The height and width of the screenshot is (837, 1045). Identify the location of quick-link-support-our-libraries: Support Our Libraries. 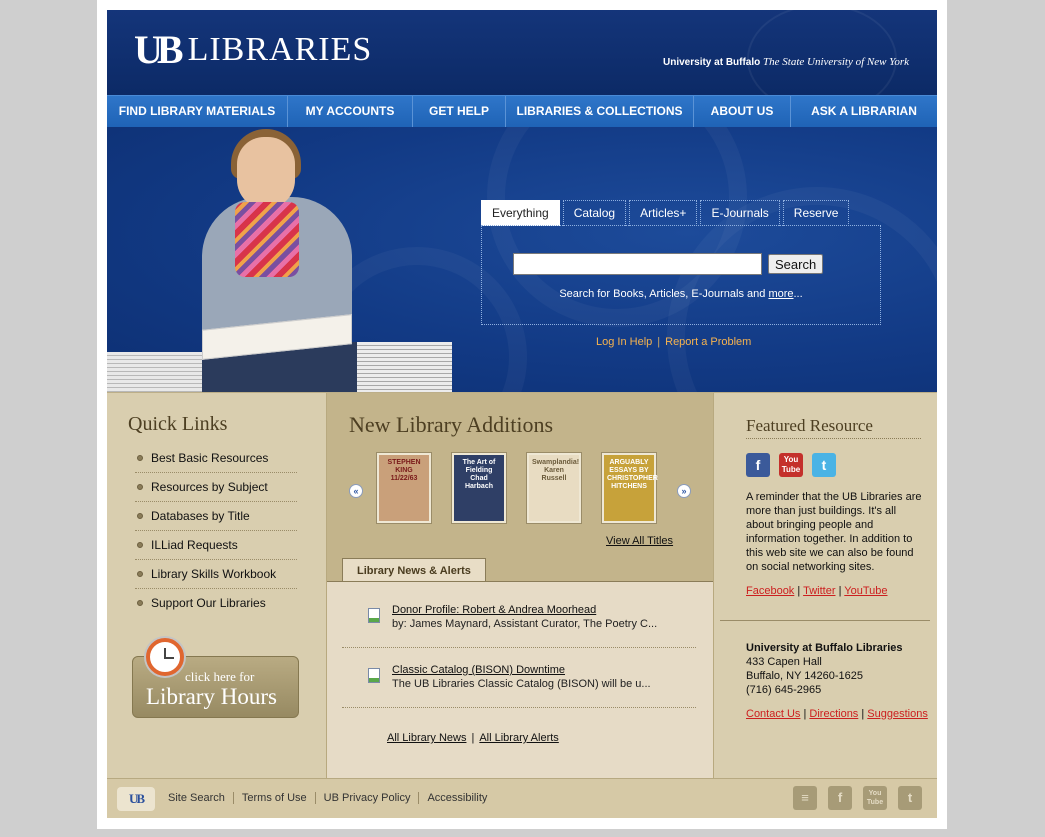
(216, 603).